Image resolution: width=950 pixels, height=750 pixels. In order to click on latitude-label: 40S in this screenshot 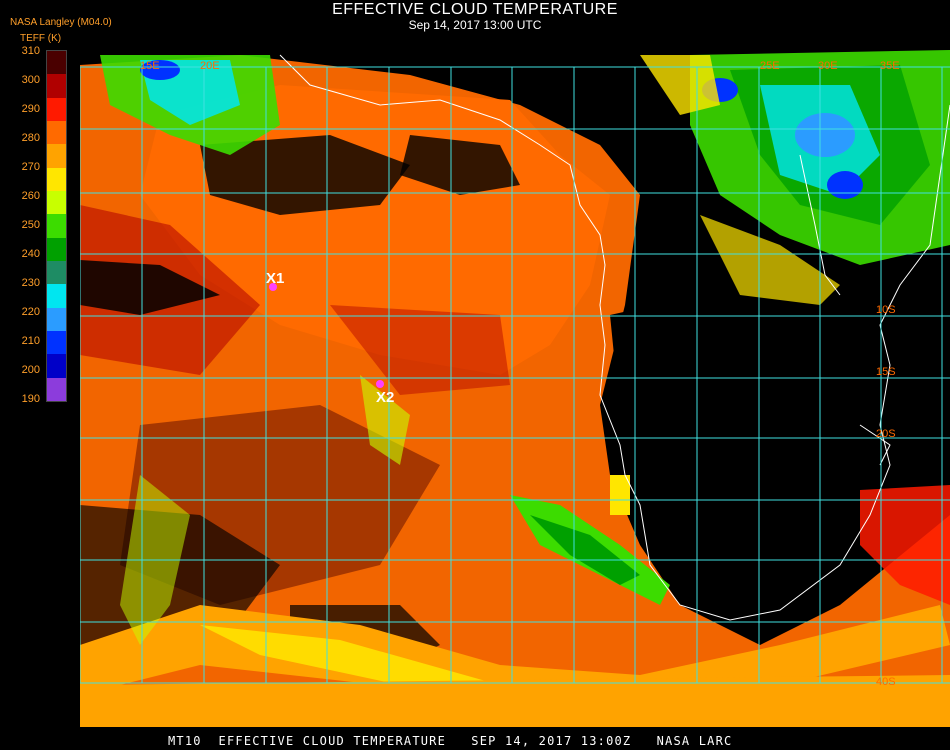, I will do `click(886, 682)`.